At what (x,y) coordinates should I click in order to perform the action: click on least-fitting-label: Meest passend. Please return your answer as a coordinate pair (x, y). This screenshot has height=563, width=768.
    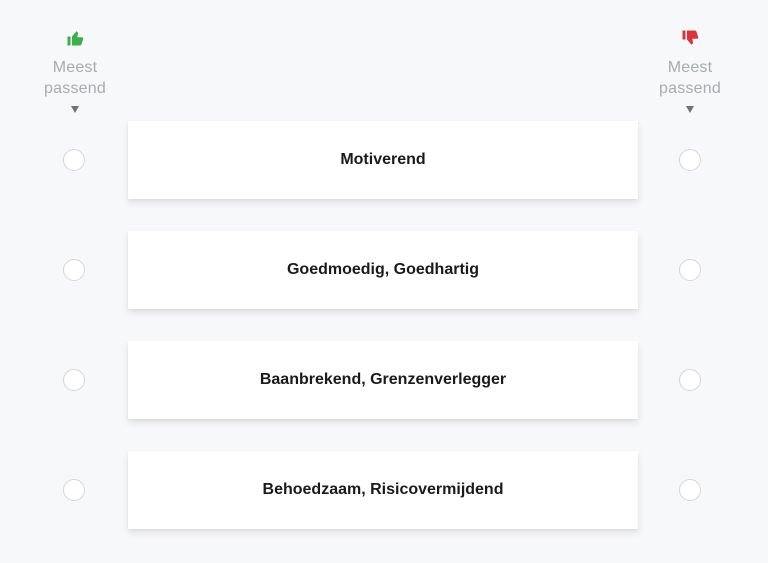
    Looking at the image, I should click on (690, 78).